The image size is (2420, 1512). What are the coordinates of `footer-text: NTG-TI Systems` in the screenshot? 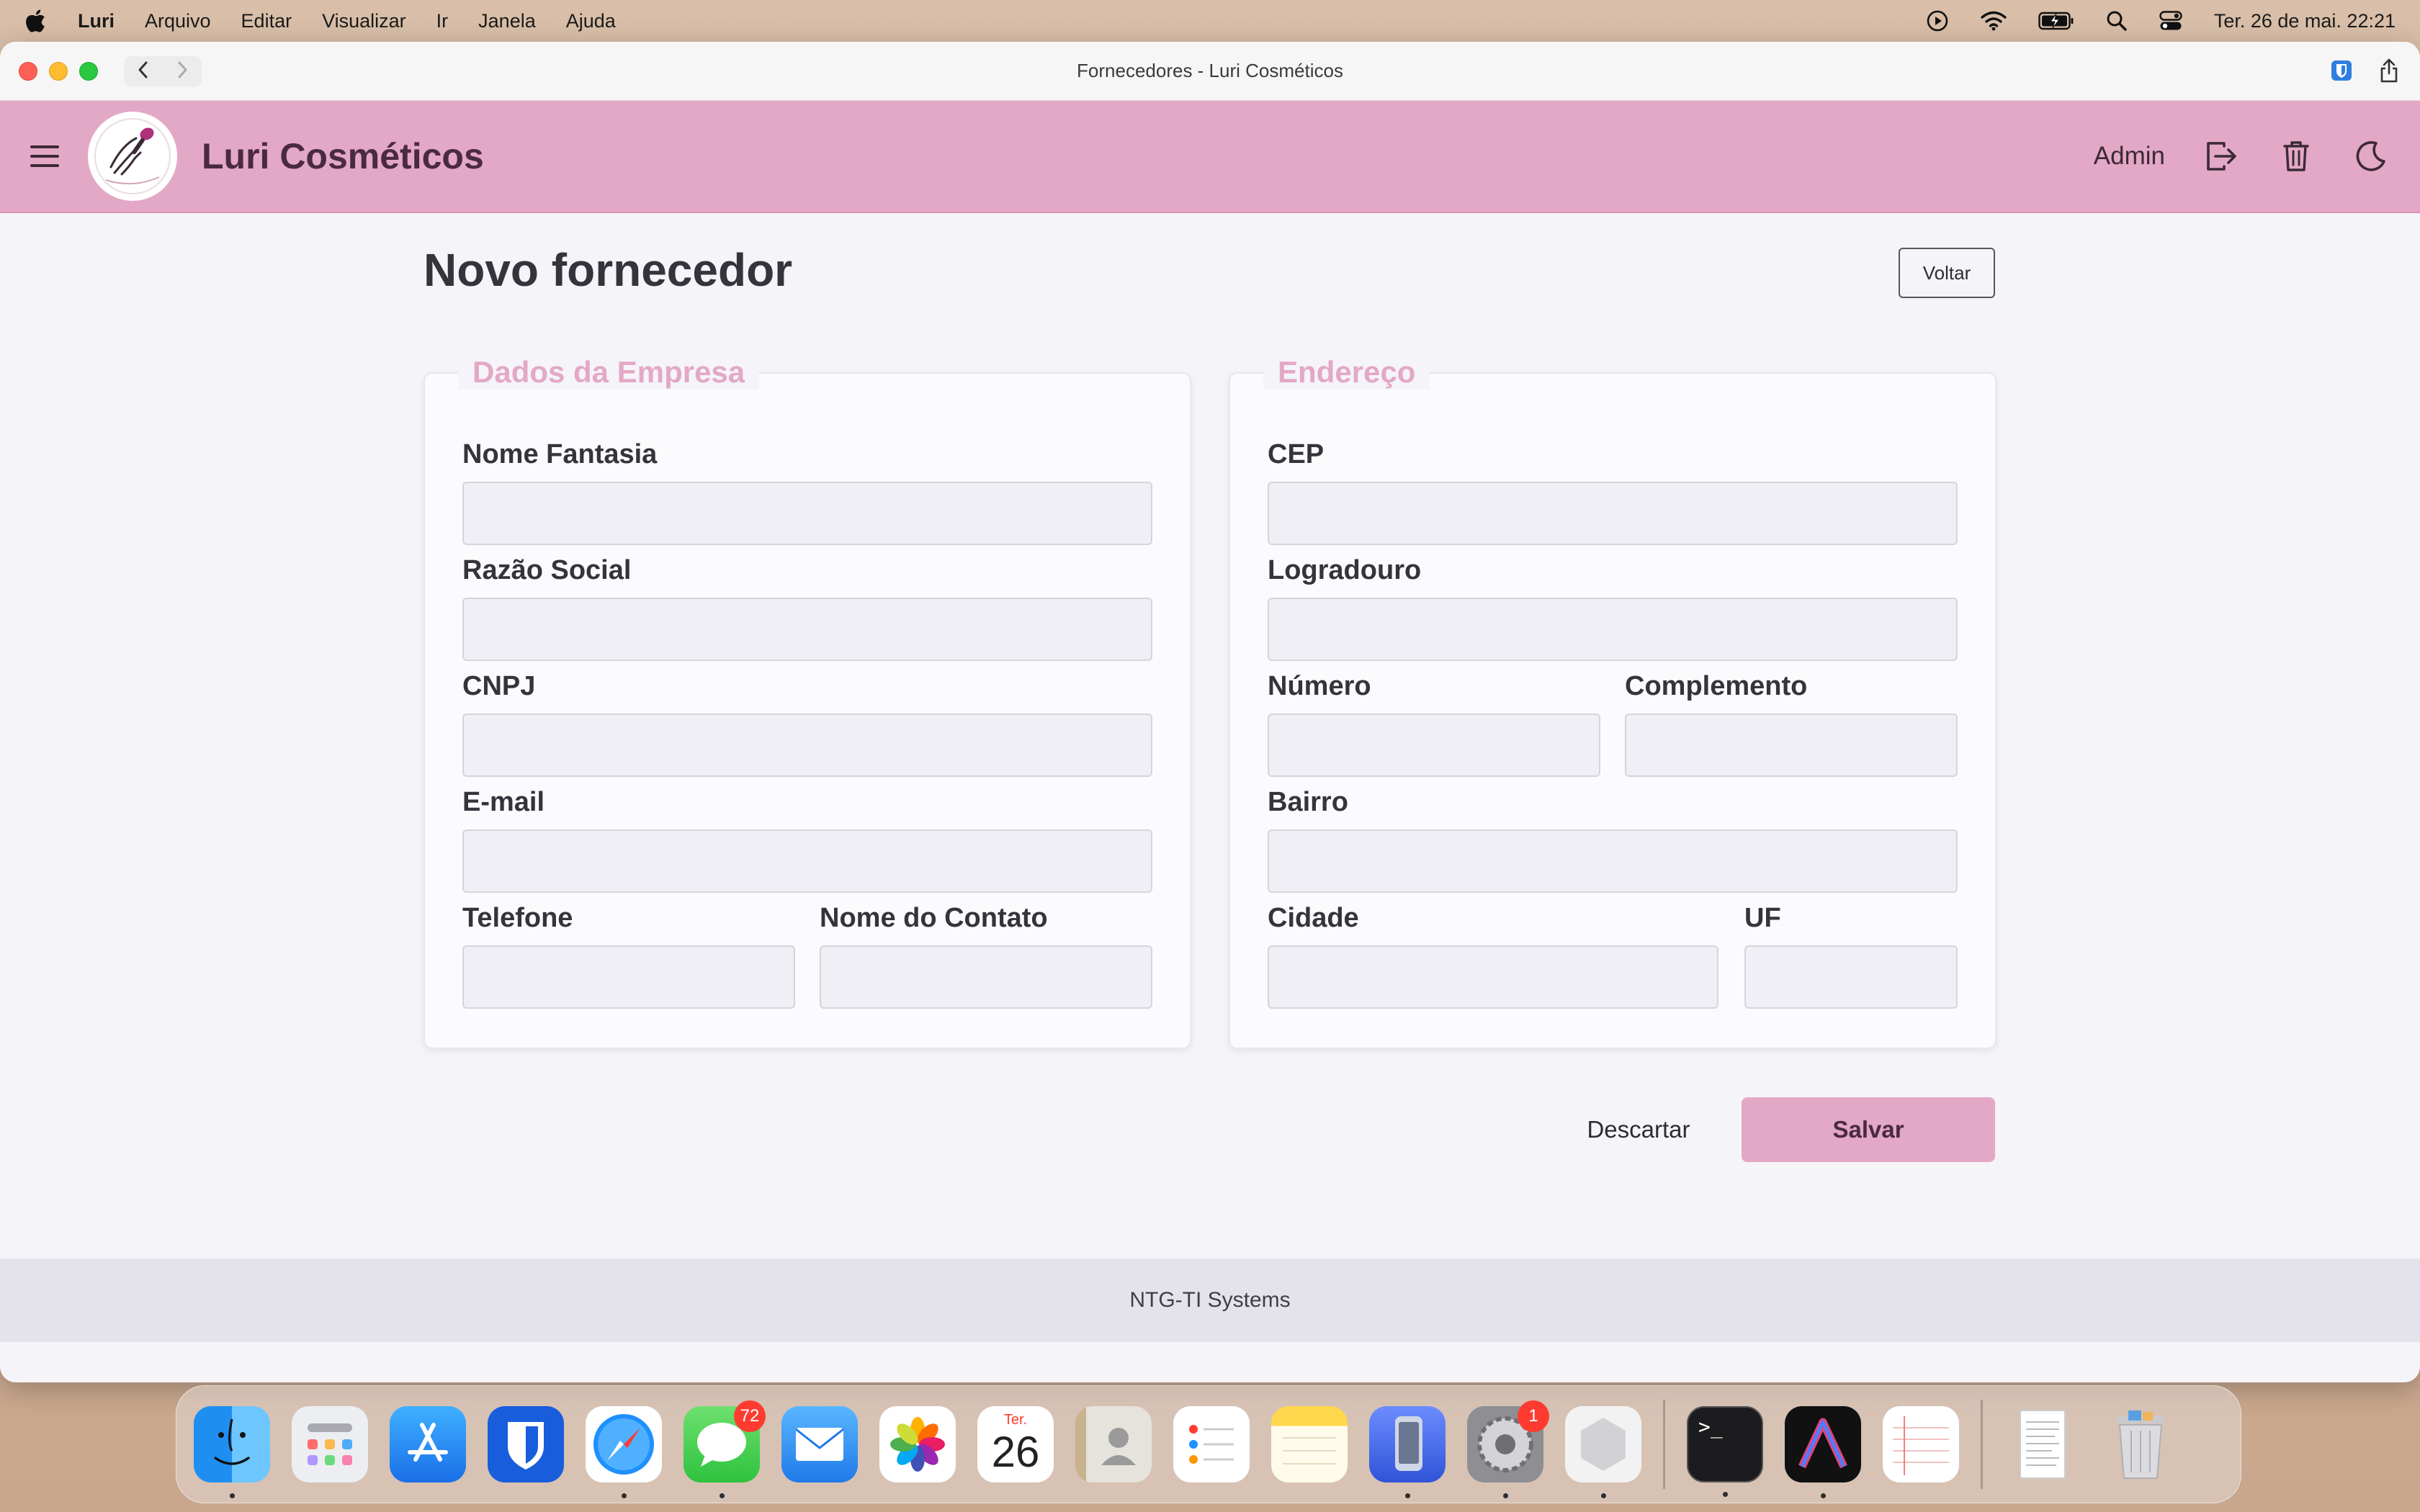 It's located at (1210, 1300).